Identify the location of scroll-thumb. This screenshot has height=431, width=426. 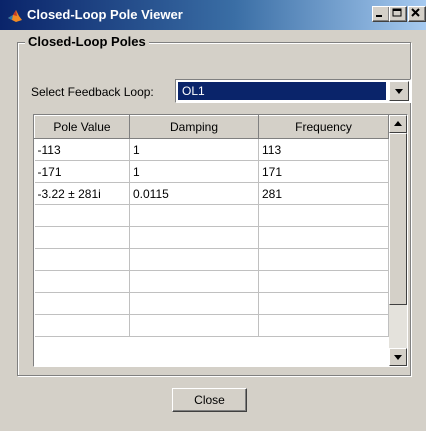
(398, 219).